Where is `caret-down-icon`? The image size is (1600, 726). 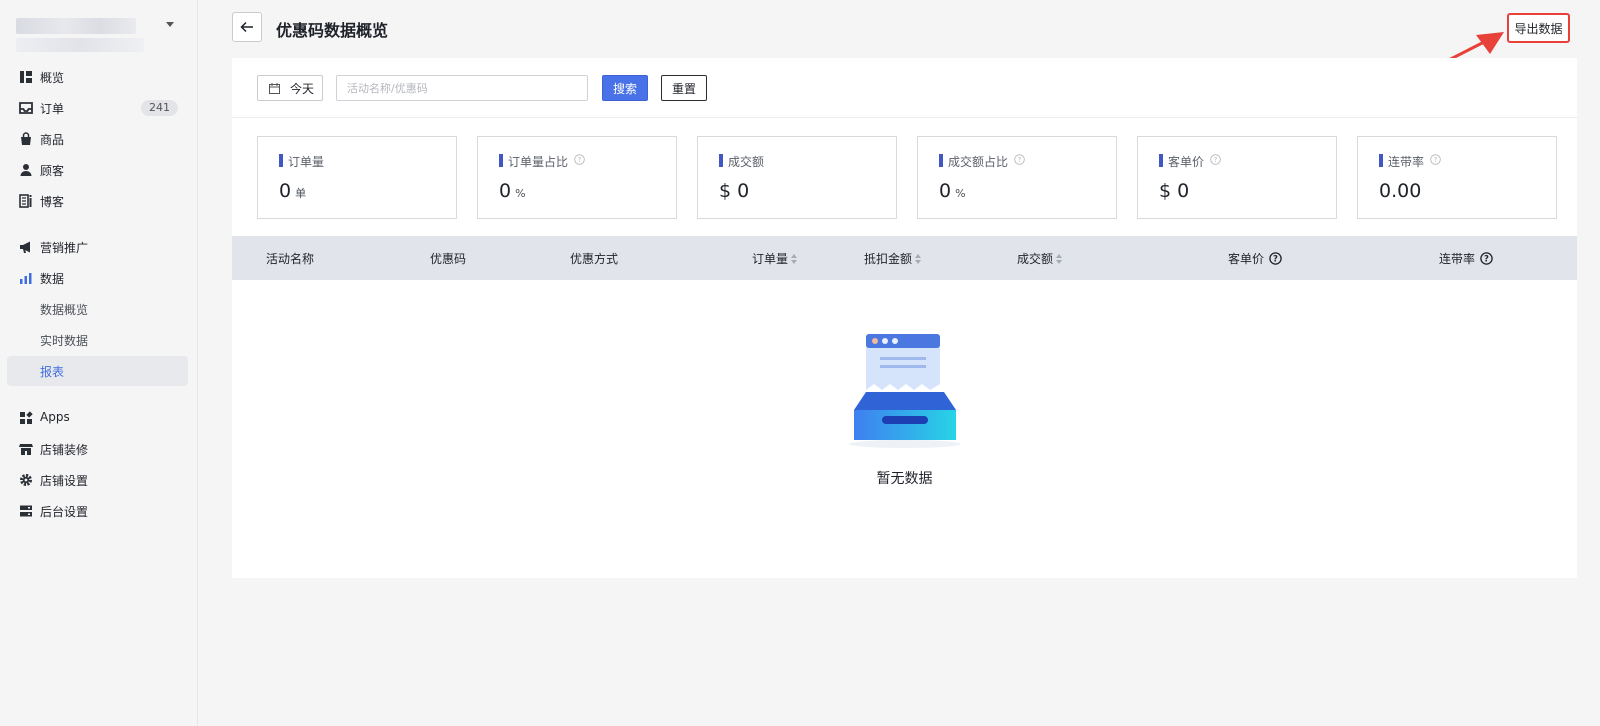 caret-down-icon is located at coordinates (170, 24).